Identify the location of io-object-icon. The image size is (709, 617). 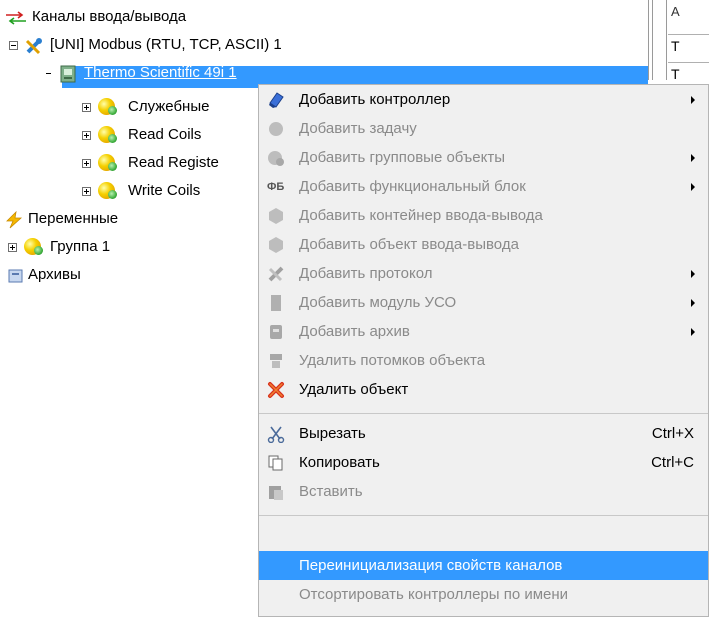
(276, 245).